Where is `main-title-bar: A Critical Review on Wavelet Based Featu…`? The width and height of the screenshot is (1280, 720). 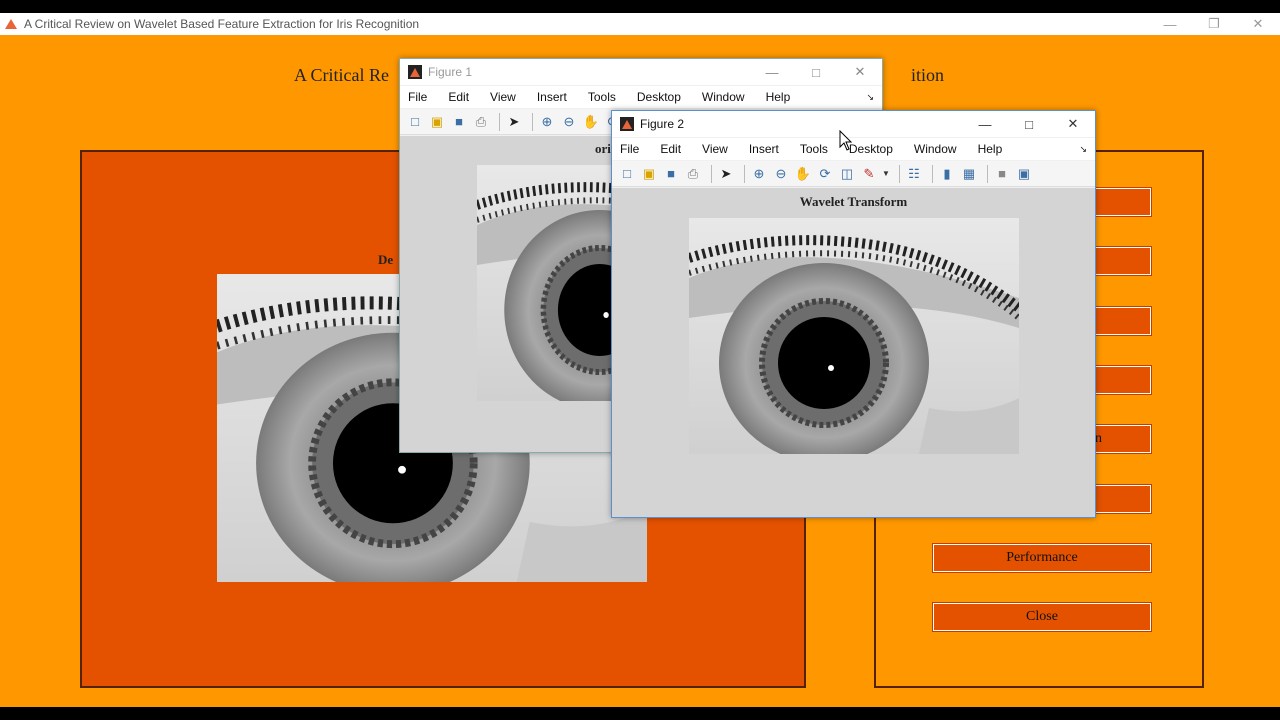
main-title-bar: A Critical Review on Wavelet Based Featu… is located at coordinates (640, 24).